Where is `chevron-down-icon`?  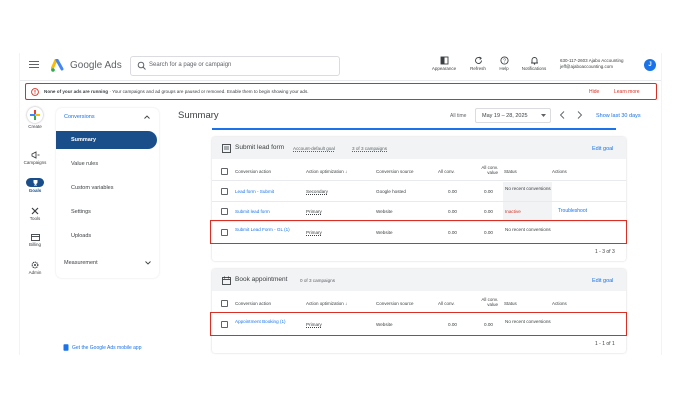
chevron-down-icon is located at coordinates (148, 263).